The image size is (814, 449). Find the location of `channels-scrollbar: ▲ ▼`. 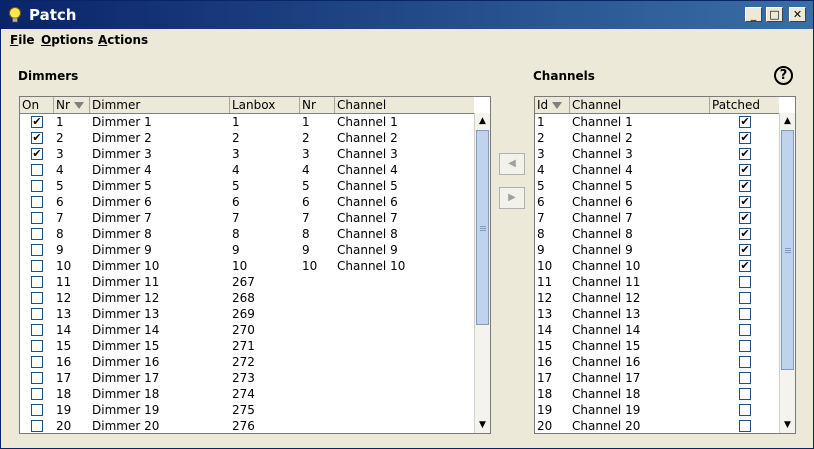

channels-scrollbar: ▲ ▼ is located at coordinates (787, 273).